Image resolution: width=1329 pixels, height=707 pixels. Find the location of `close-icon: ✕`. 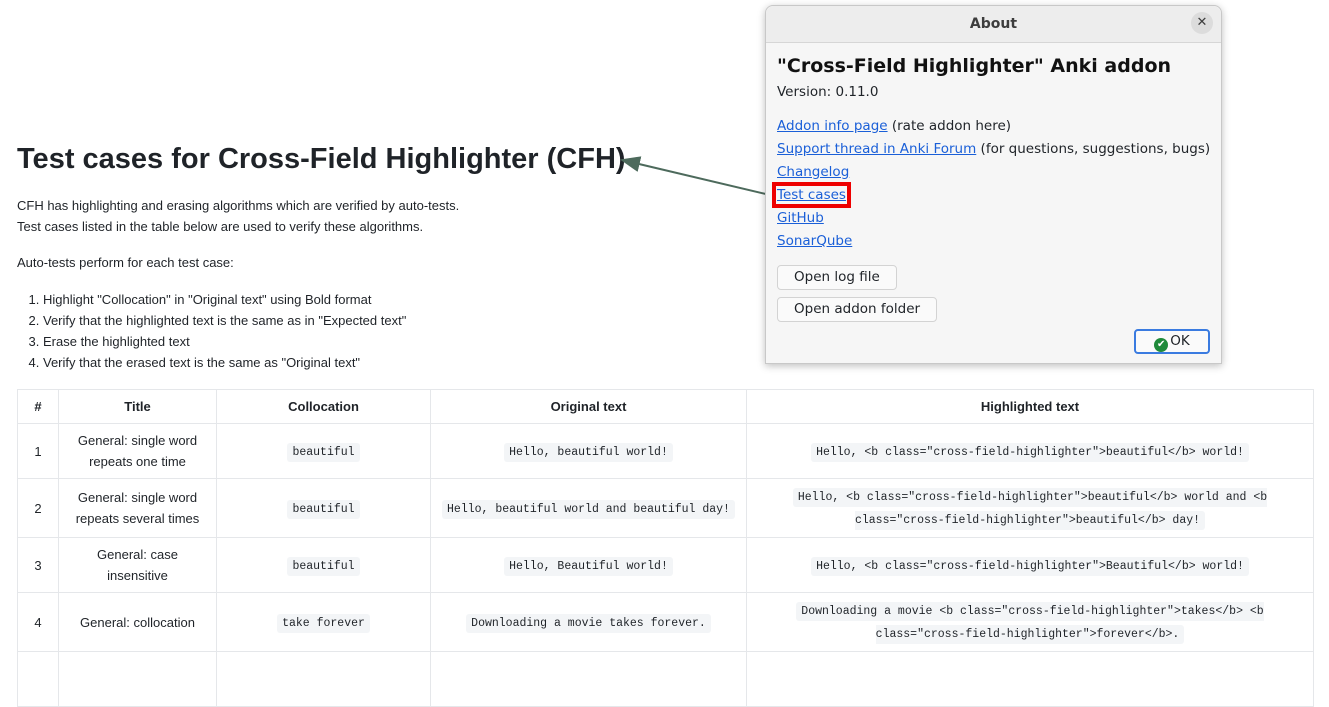

close-icon: ✕ is located at coordinates (1202, 23).